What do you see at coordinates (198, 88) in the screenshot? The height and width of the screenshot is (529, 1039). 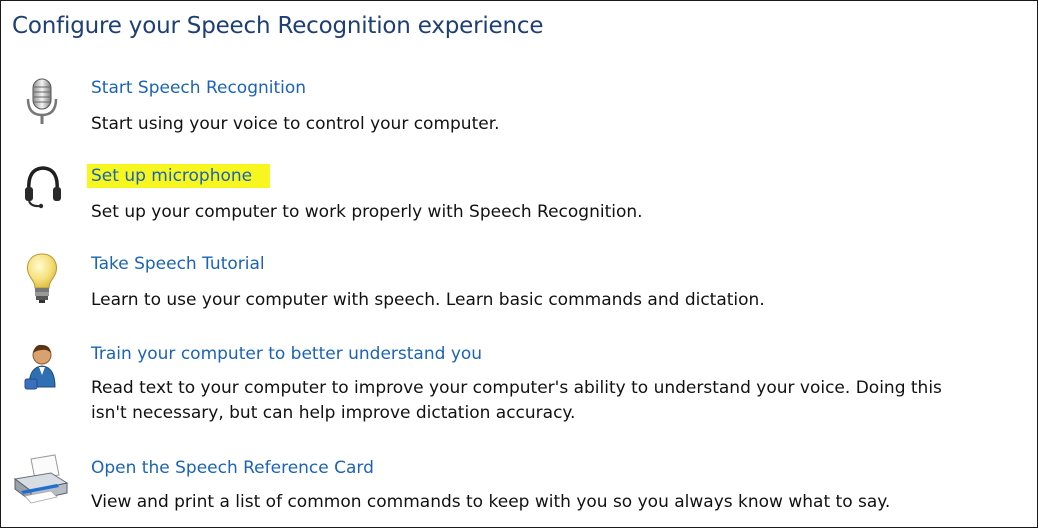 I see `start-speech-recognition-link: Start Speech Recognition` at bounding box center [198, 88].